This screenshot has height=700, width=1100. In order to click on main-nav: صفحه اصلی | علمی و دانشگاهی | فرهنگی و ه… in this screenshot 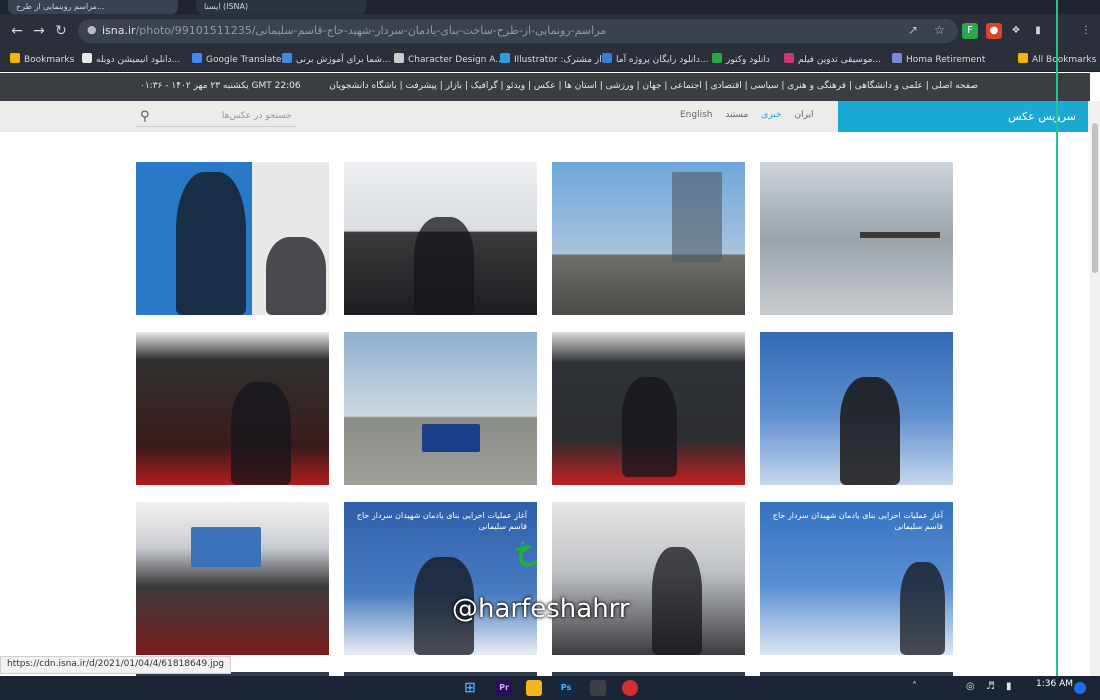, I will do `click(653, 86)`.